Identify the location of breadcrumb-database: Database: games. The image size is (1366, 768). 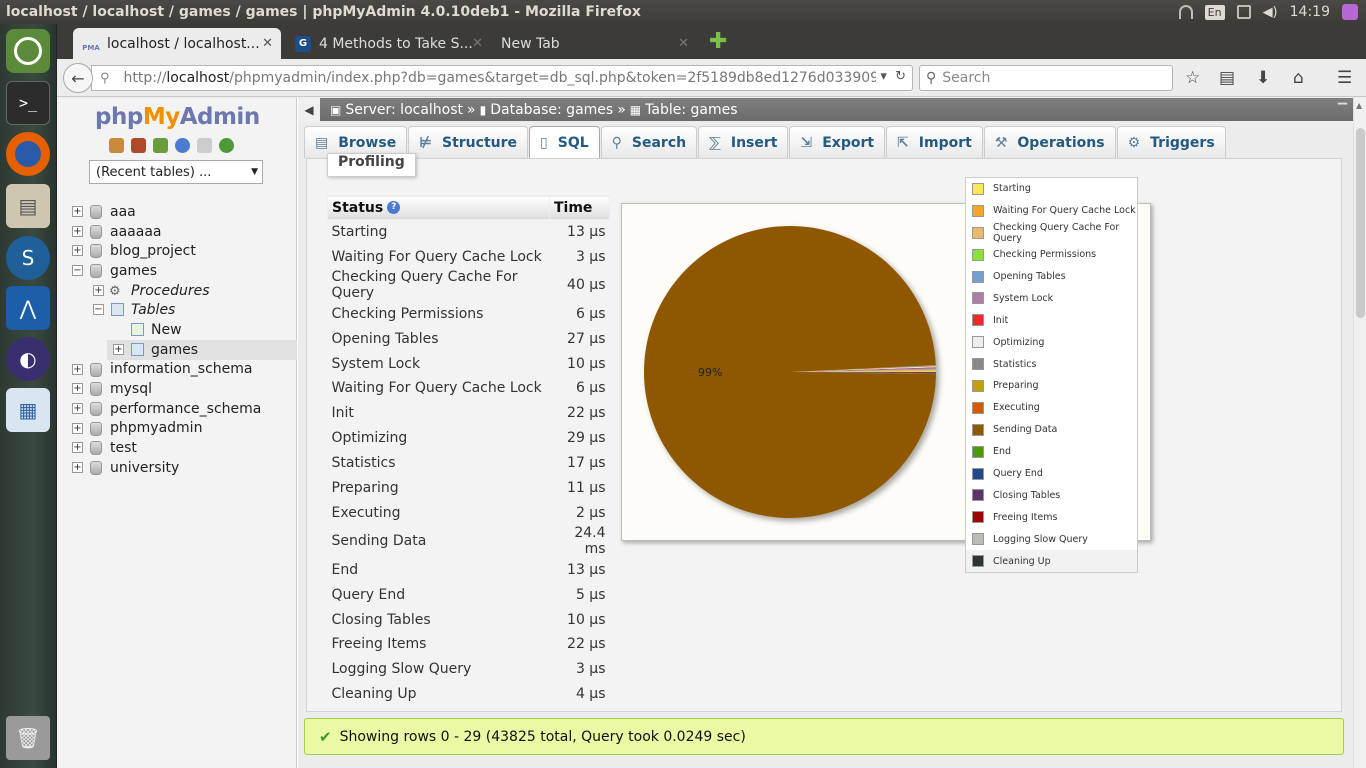
(551, 110).